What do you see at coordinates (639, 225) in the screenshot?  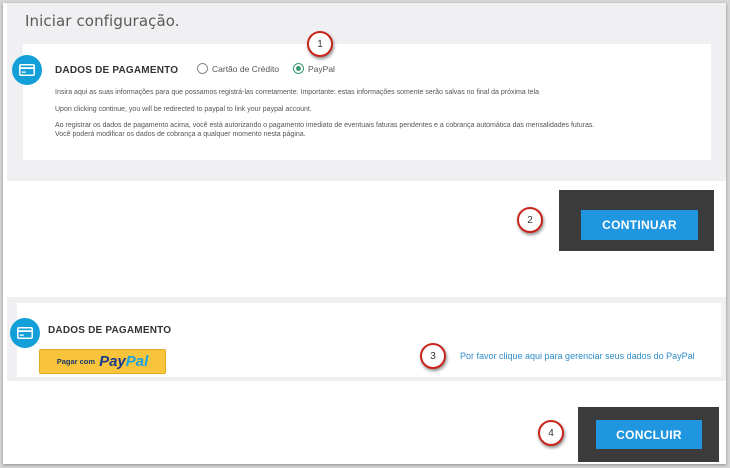 I see `continue-button: CONTINUAR` at bounding box center [639, 225].